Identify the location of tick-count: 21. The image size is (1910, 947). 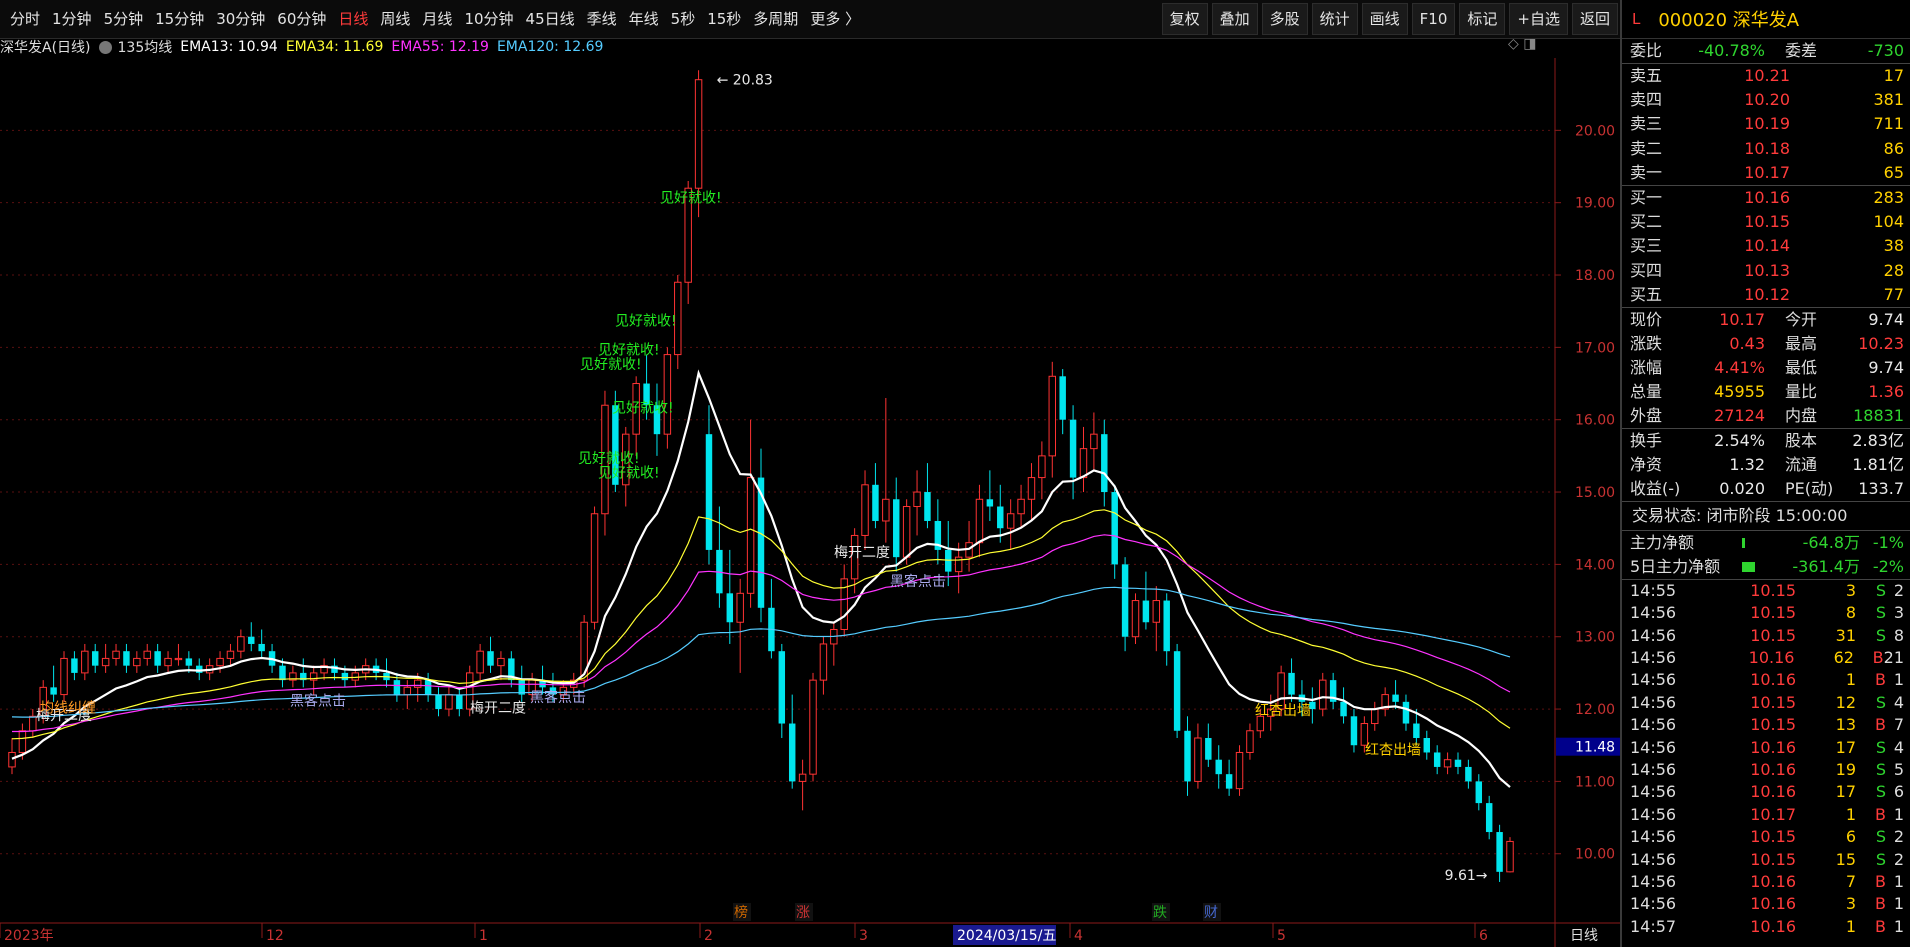
(1893, 658).